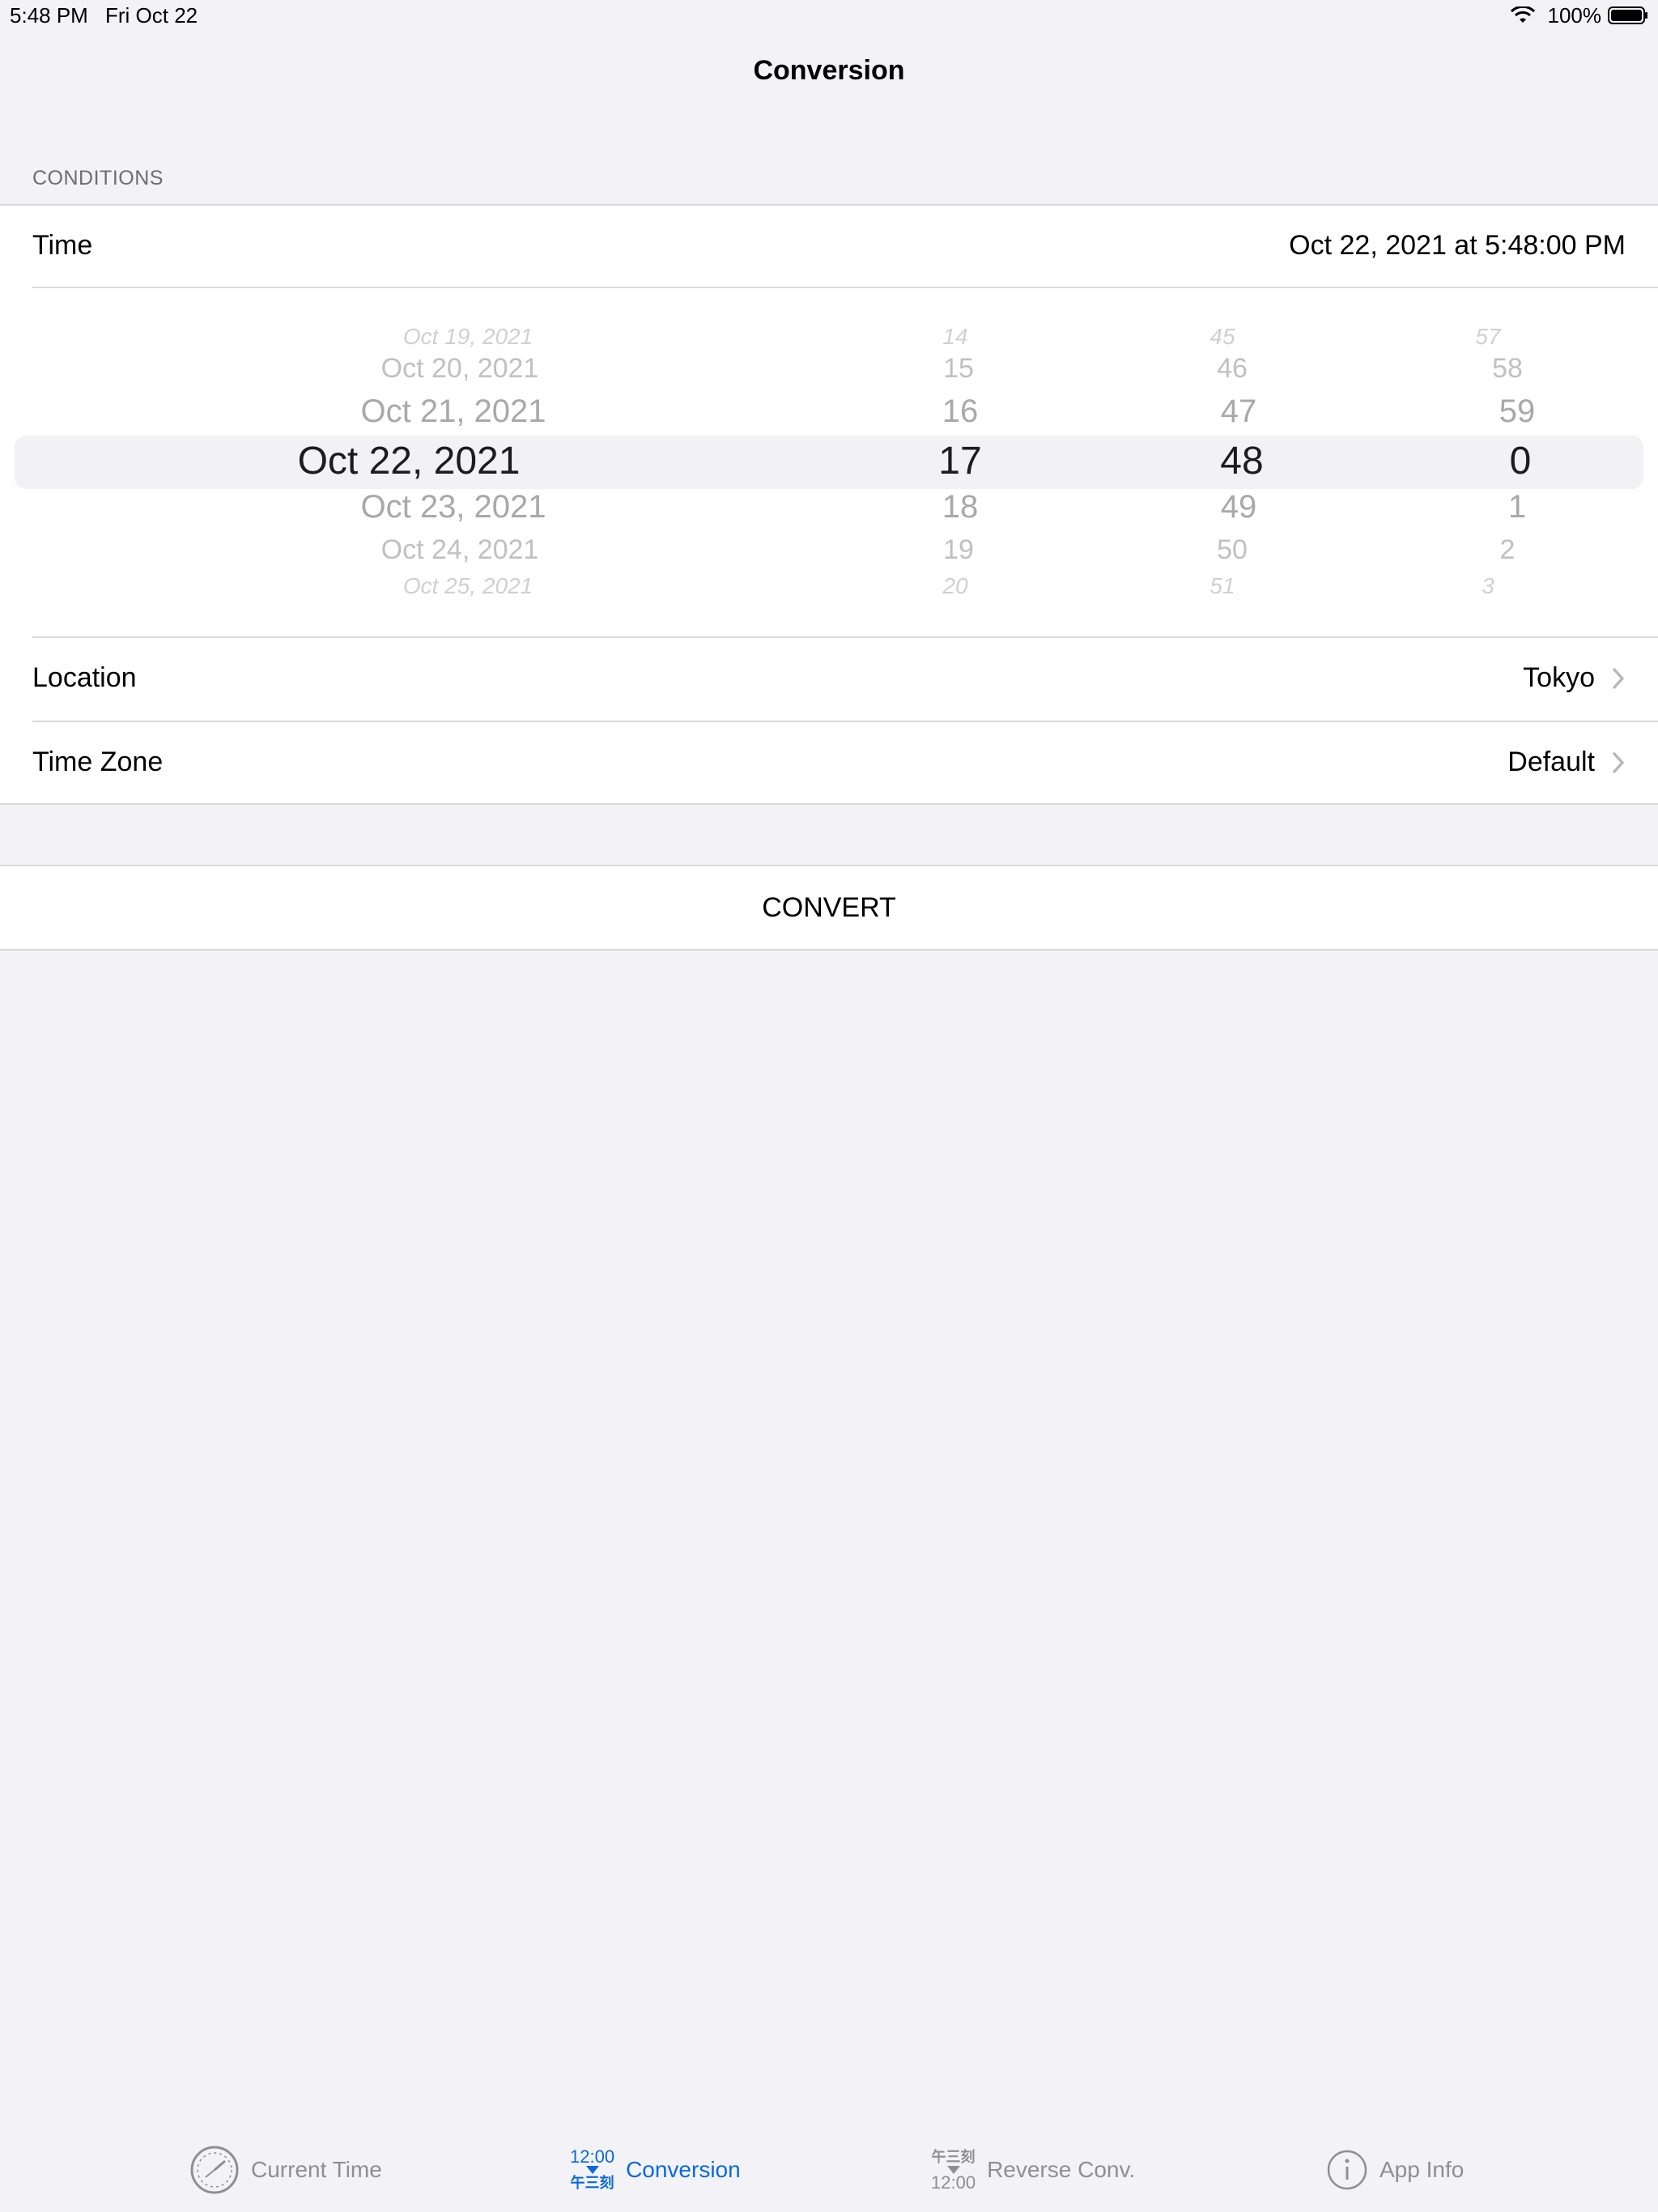 The image size is (1658, 2212). I want to click on battery-percentage: 100%, so click(1574, 16).